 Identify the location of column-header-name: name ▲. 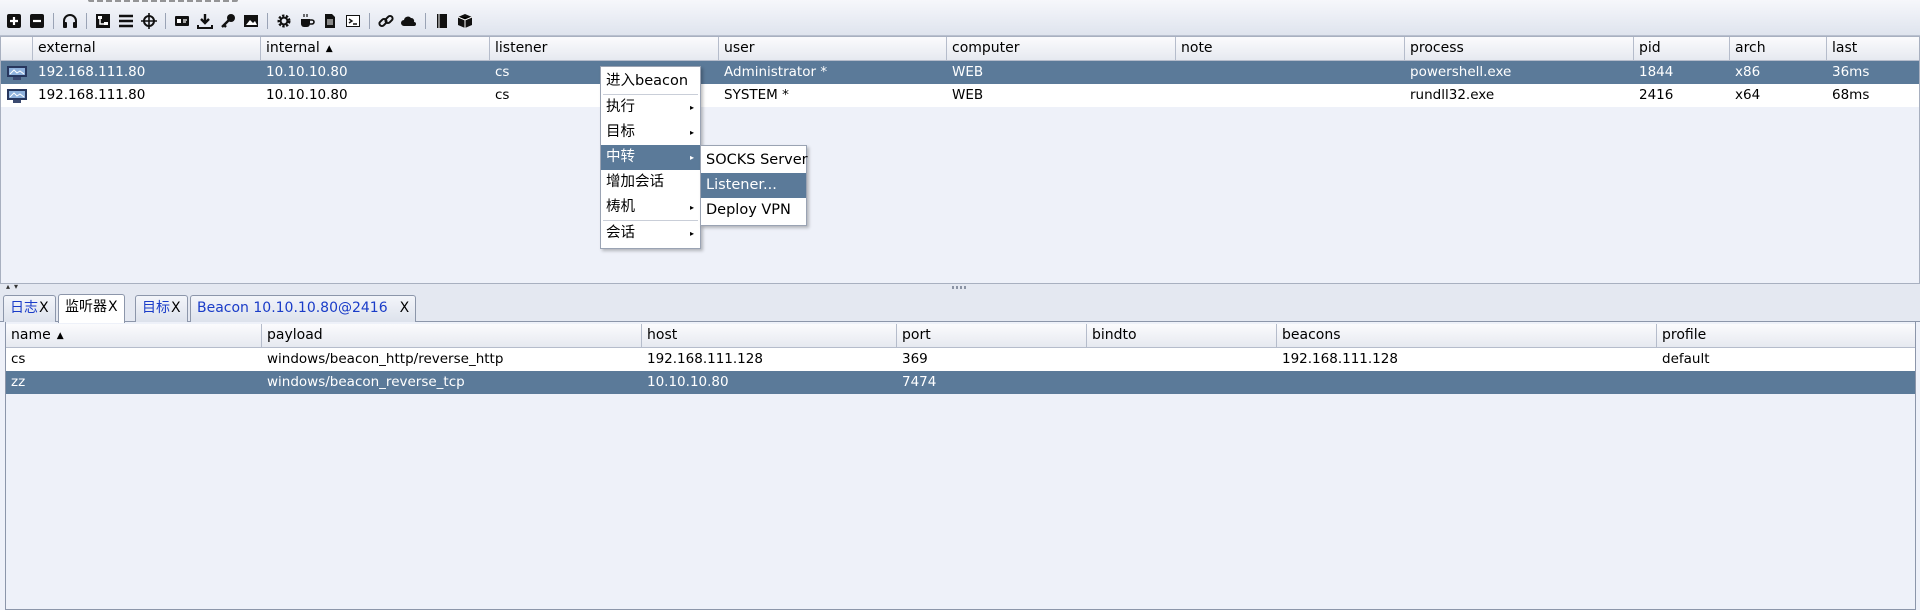
(134, 336).